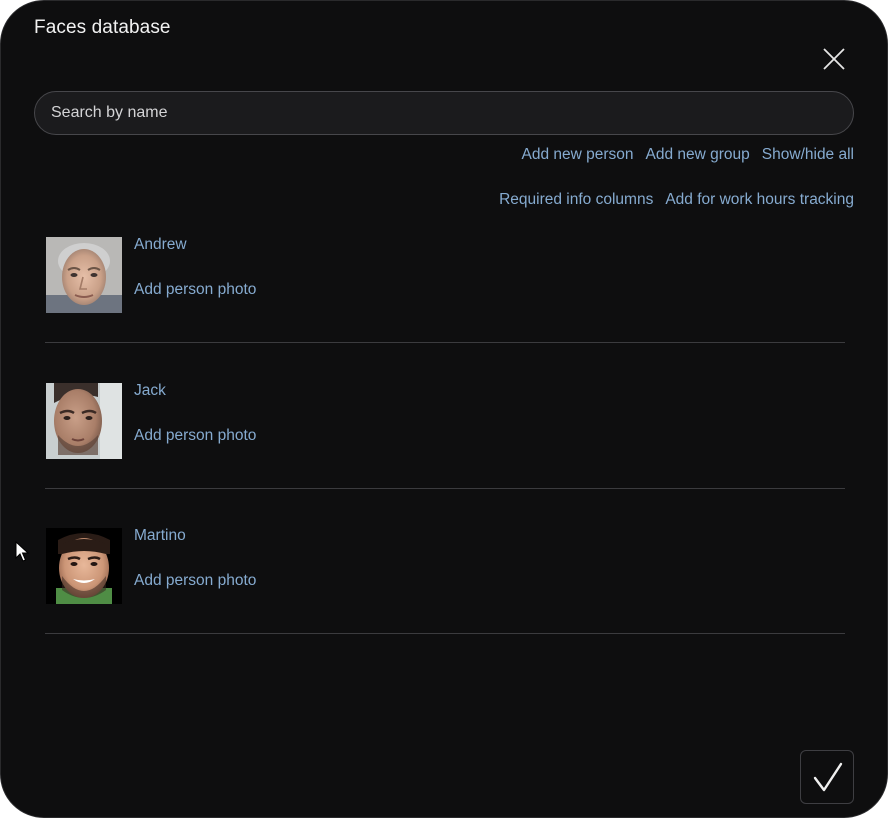 This screenshot has height=818, width=888. I want to click on person-name: Jack, so click(150, 391).